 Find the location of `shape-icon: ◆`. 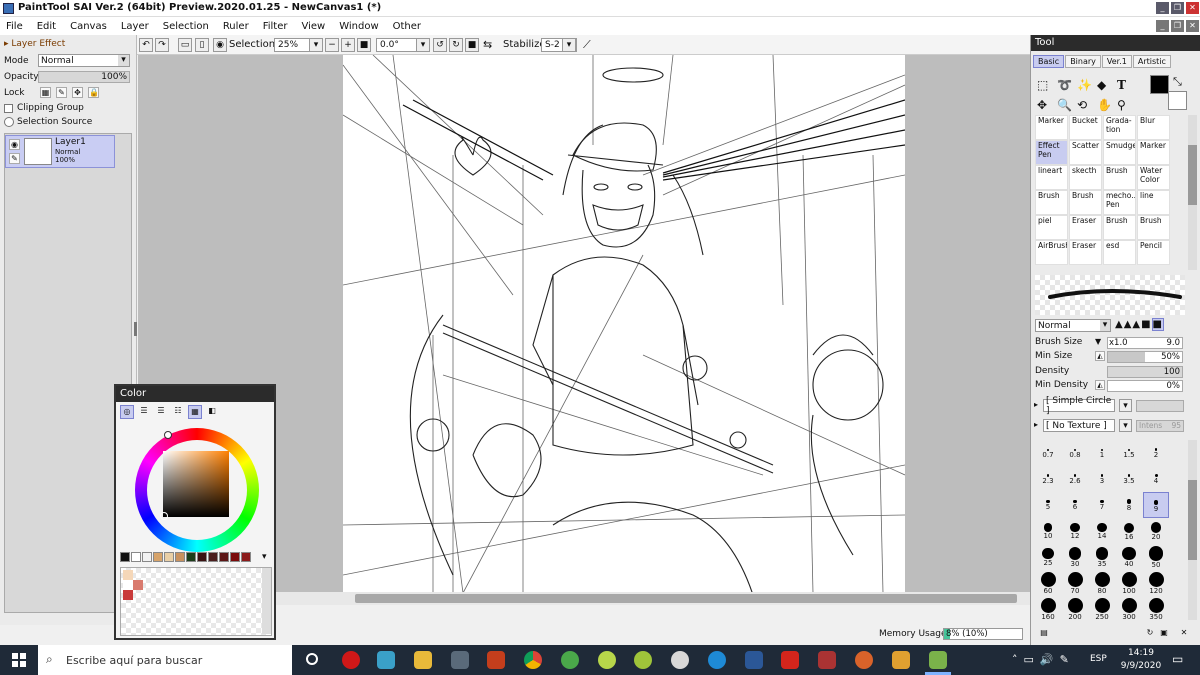

shape-icon: ◆ is located at coordinates (1107, 85).